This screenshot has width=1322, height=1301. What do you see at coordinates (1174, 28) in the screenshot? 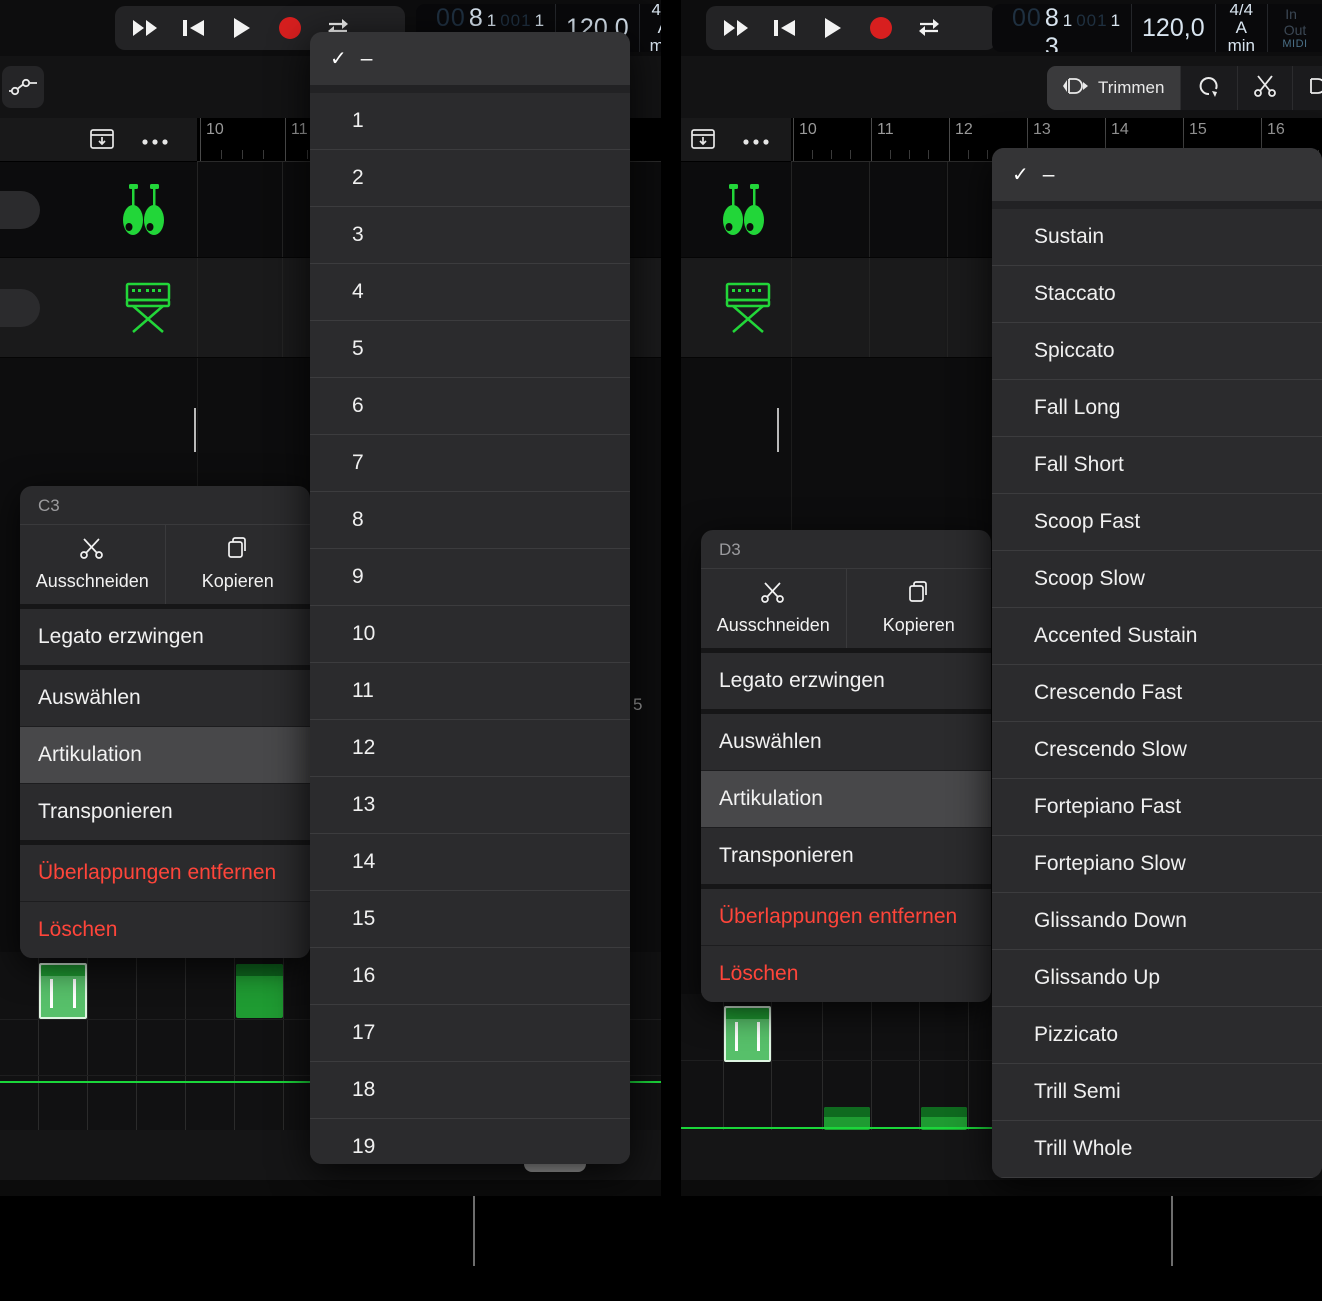
I see `lcd-tempo-right: 120,0` at bounding box center [1174, 28].